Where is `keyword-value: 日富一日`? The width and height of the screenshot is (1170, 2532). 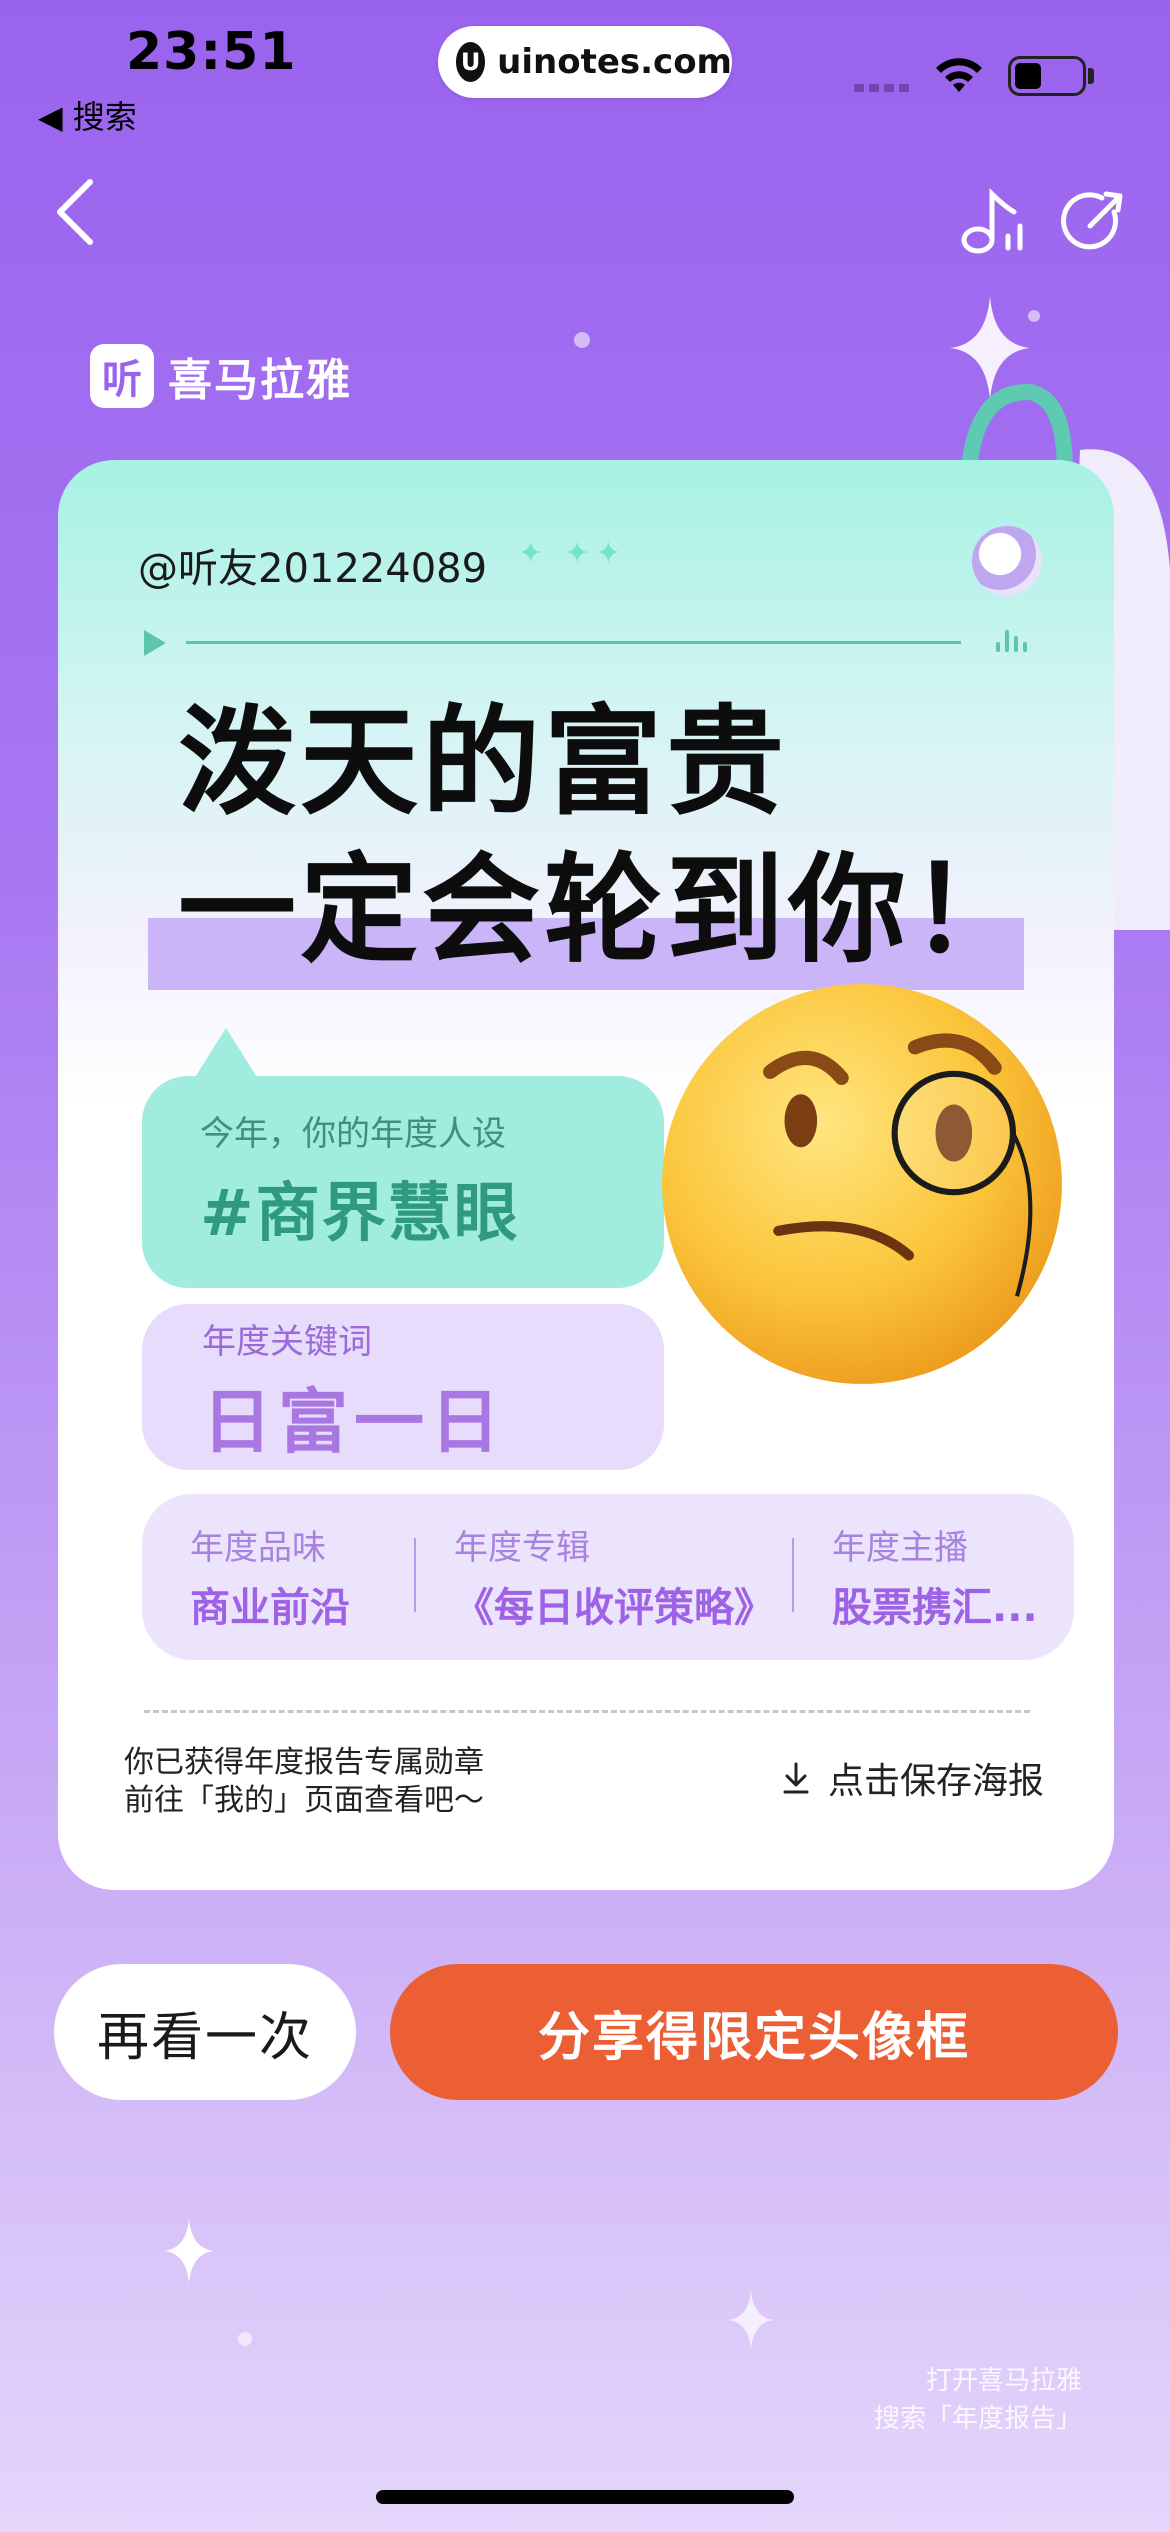
keyword-value: 日富一日 is located at coordinates (354, 1422).